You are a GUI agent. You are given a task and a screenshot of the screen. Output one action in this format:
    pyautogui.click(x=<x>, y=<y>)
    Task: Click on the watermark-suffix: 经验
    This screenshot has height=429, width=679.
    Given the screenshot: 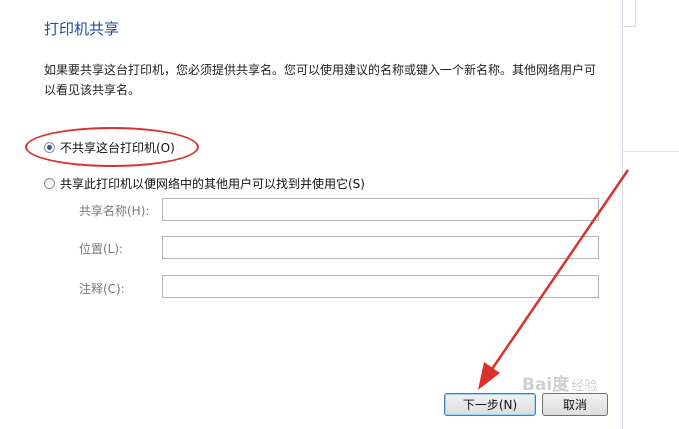 What is the action you would take?
    pyautogui.click(x=584, y=386)
    